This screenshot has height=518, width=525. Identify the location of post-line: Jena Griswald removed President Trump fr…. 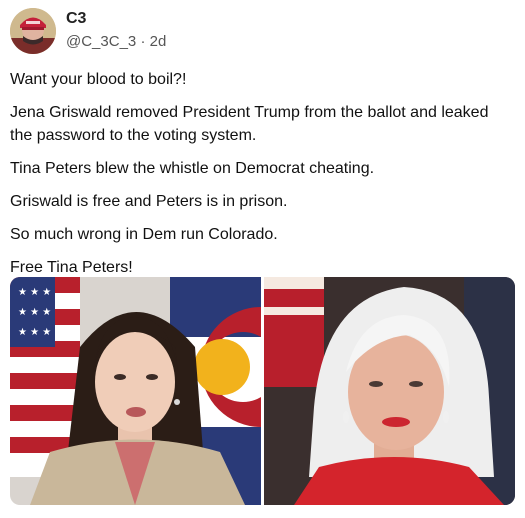
(249, 124).